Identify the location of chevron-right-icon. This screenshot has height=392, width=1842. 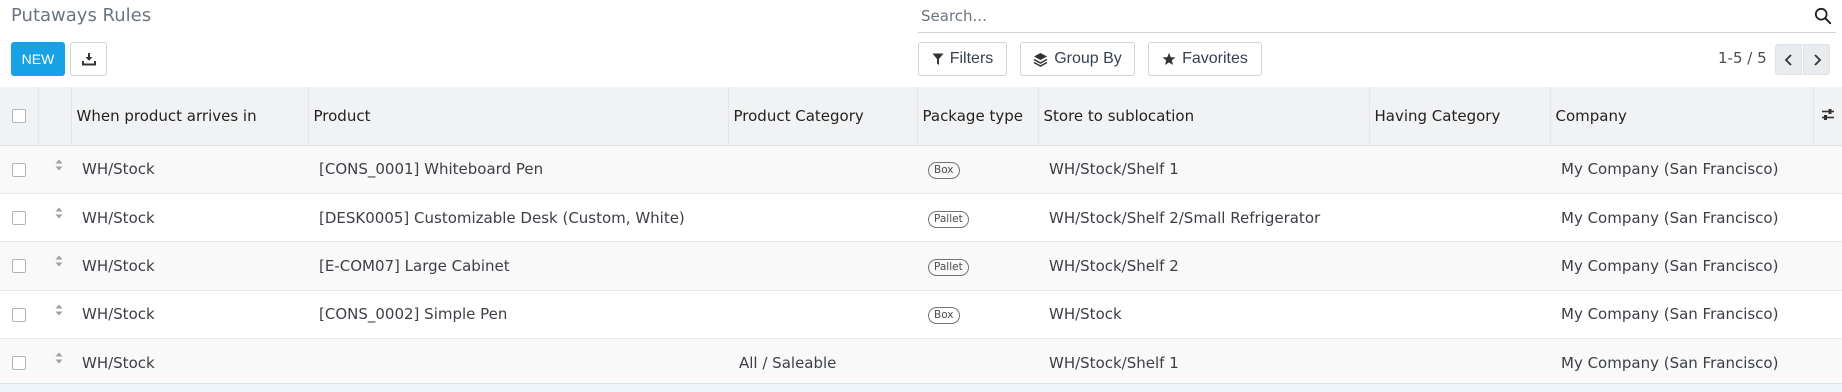
(1817, 59).